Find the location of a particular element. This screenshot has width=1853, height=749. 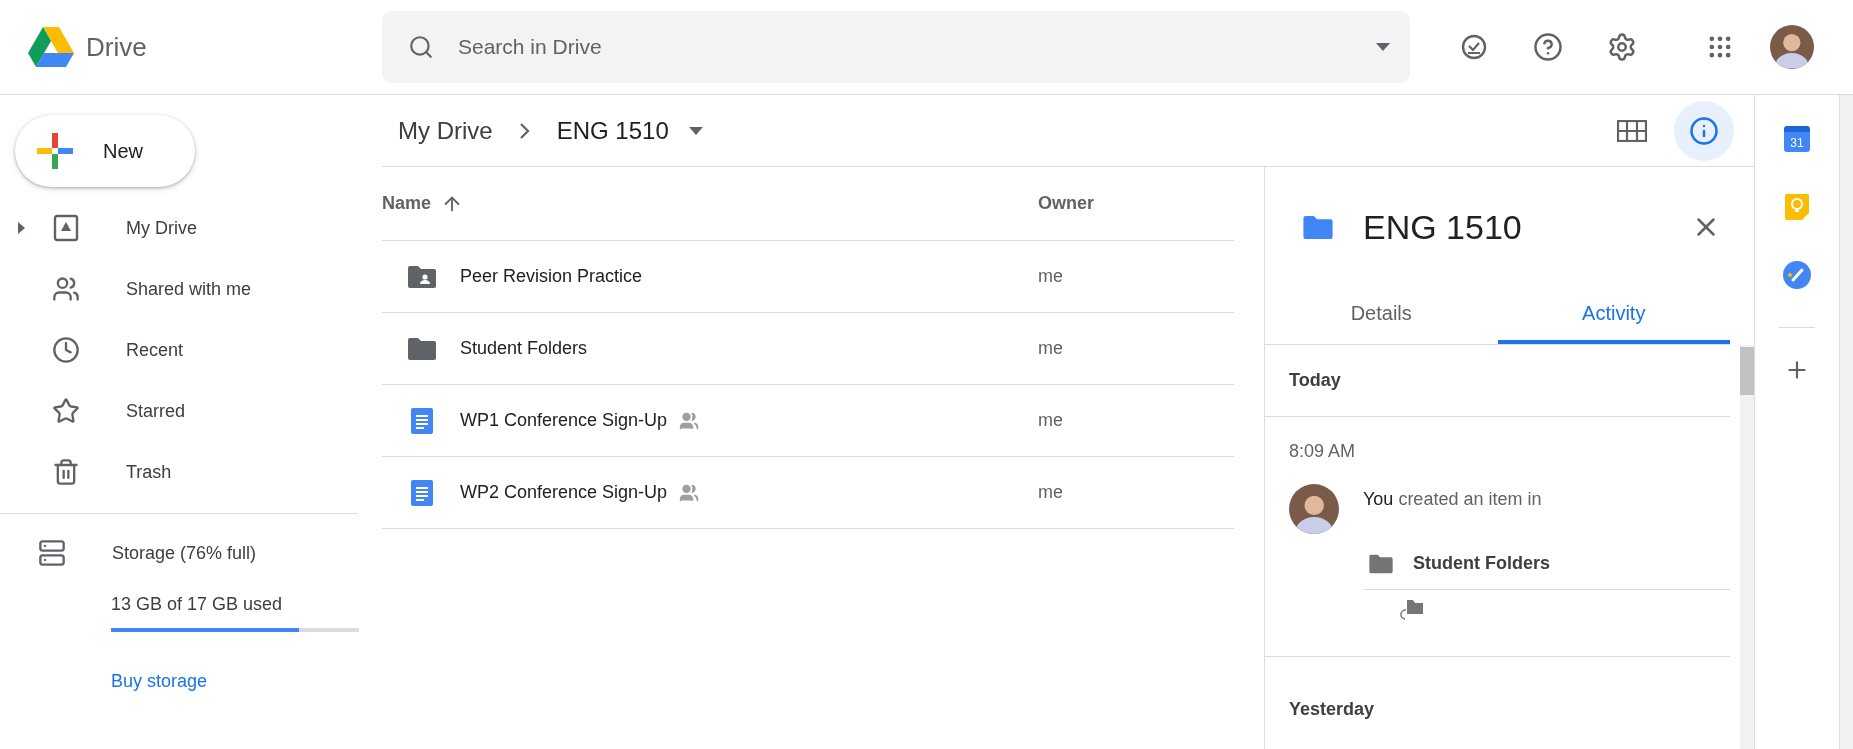

calendar-icon: 31 is located at coordinates (1797, 139).